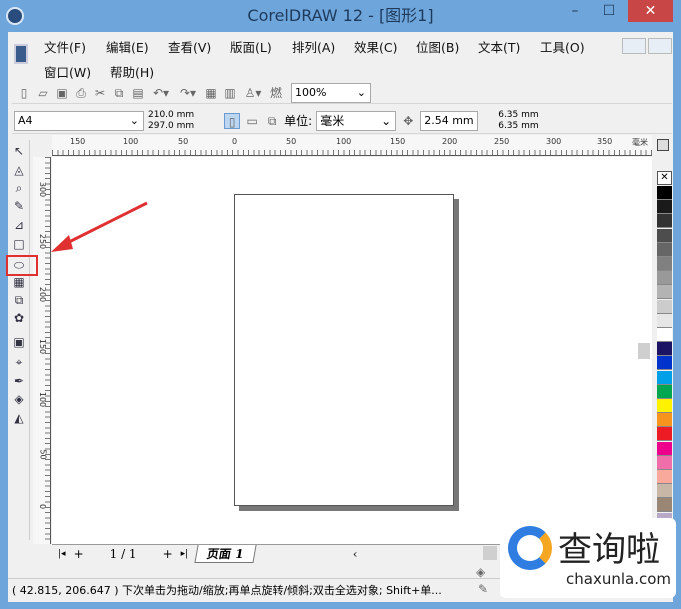 This screenshot has height=609, width=681. Describe the element at coordinates (19, 400) in the screenshot. I see `fill-tool-icon: ◈` at that location.